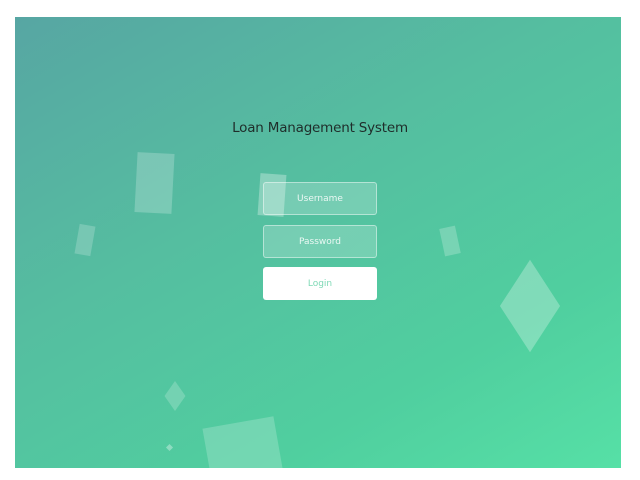 Image resolution: width=640 pixels, height=480 pixels. Describe the element at coordinates (320, 241) in the screenshot. I see `password-input` at that location.